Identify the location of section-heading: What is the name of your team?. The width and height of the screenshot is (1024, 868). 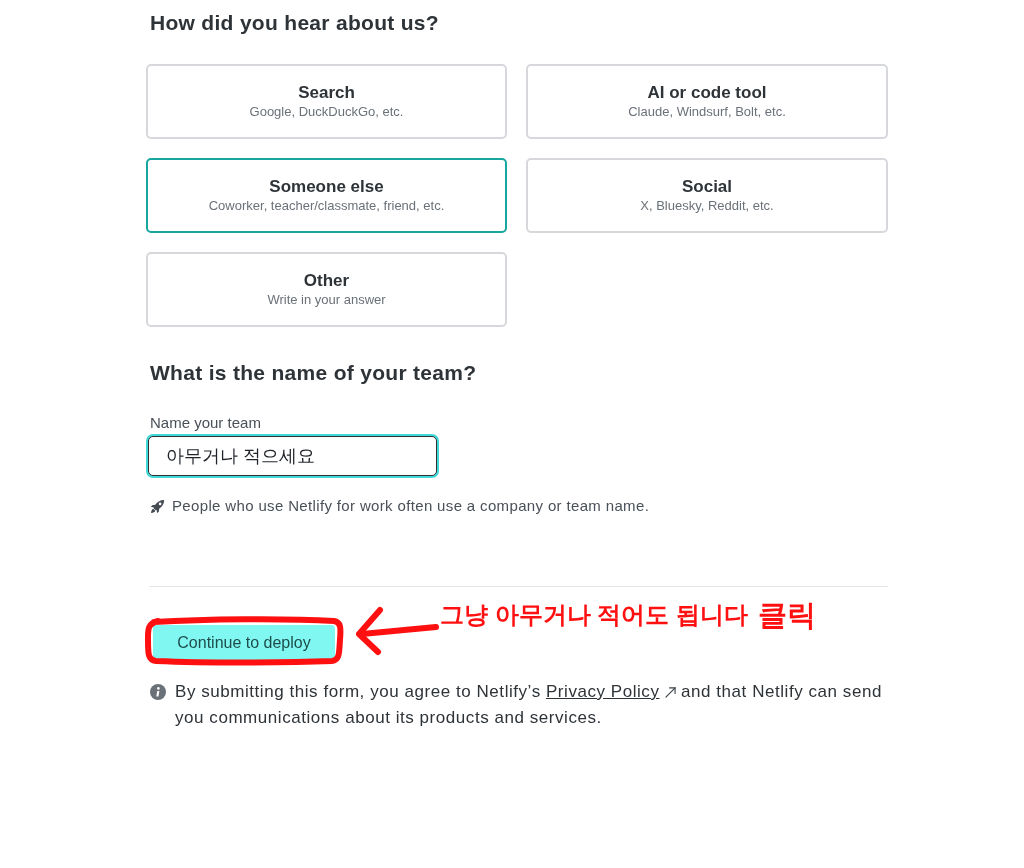
(313, 373).